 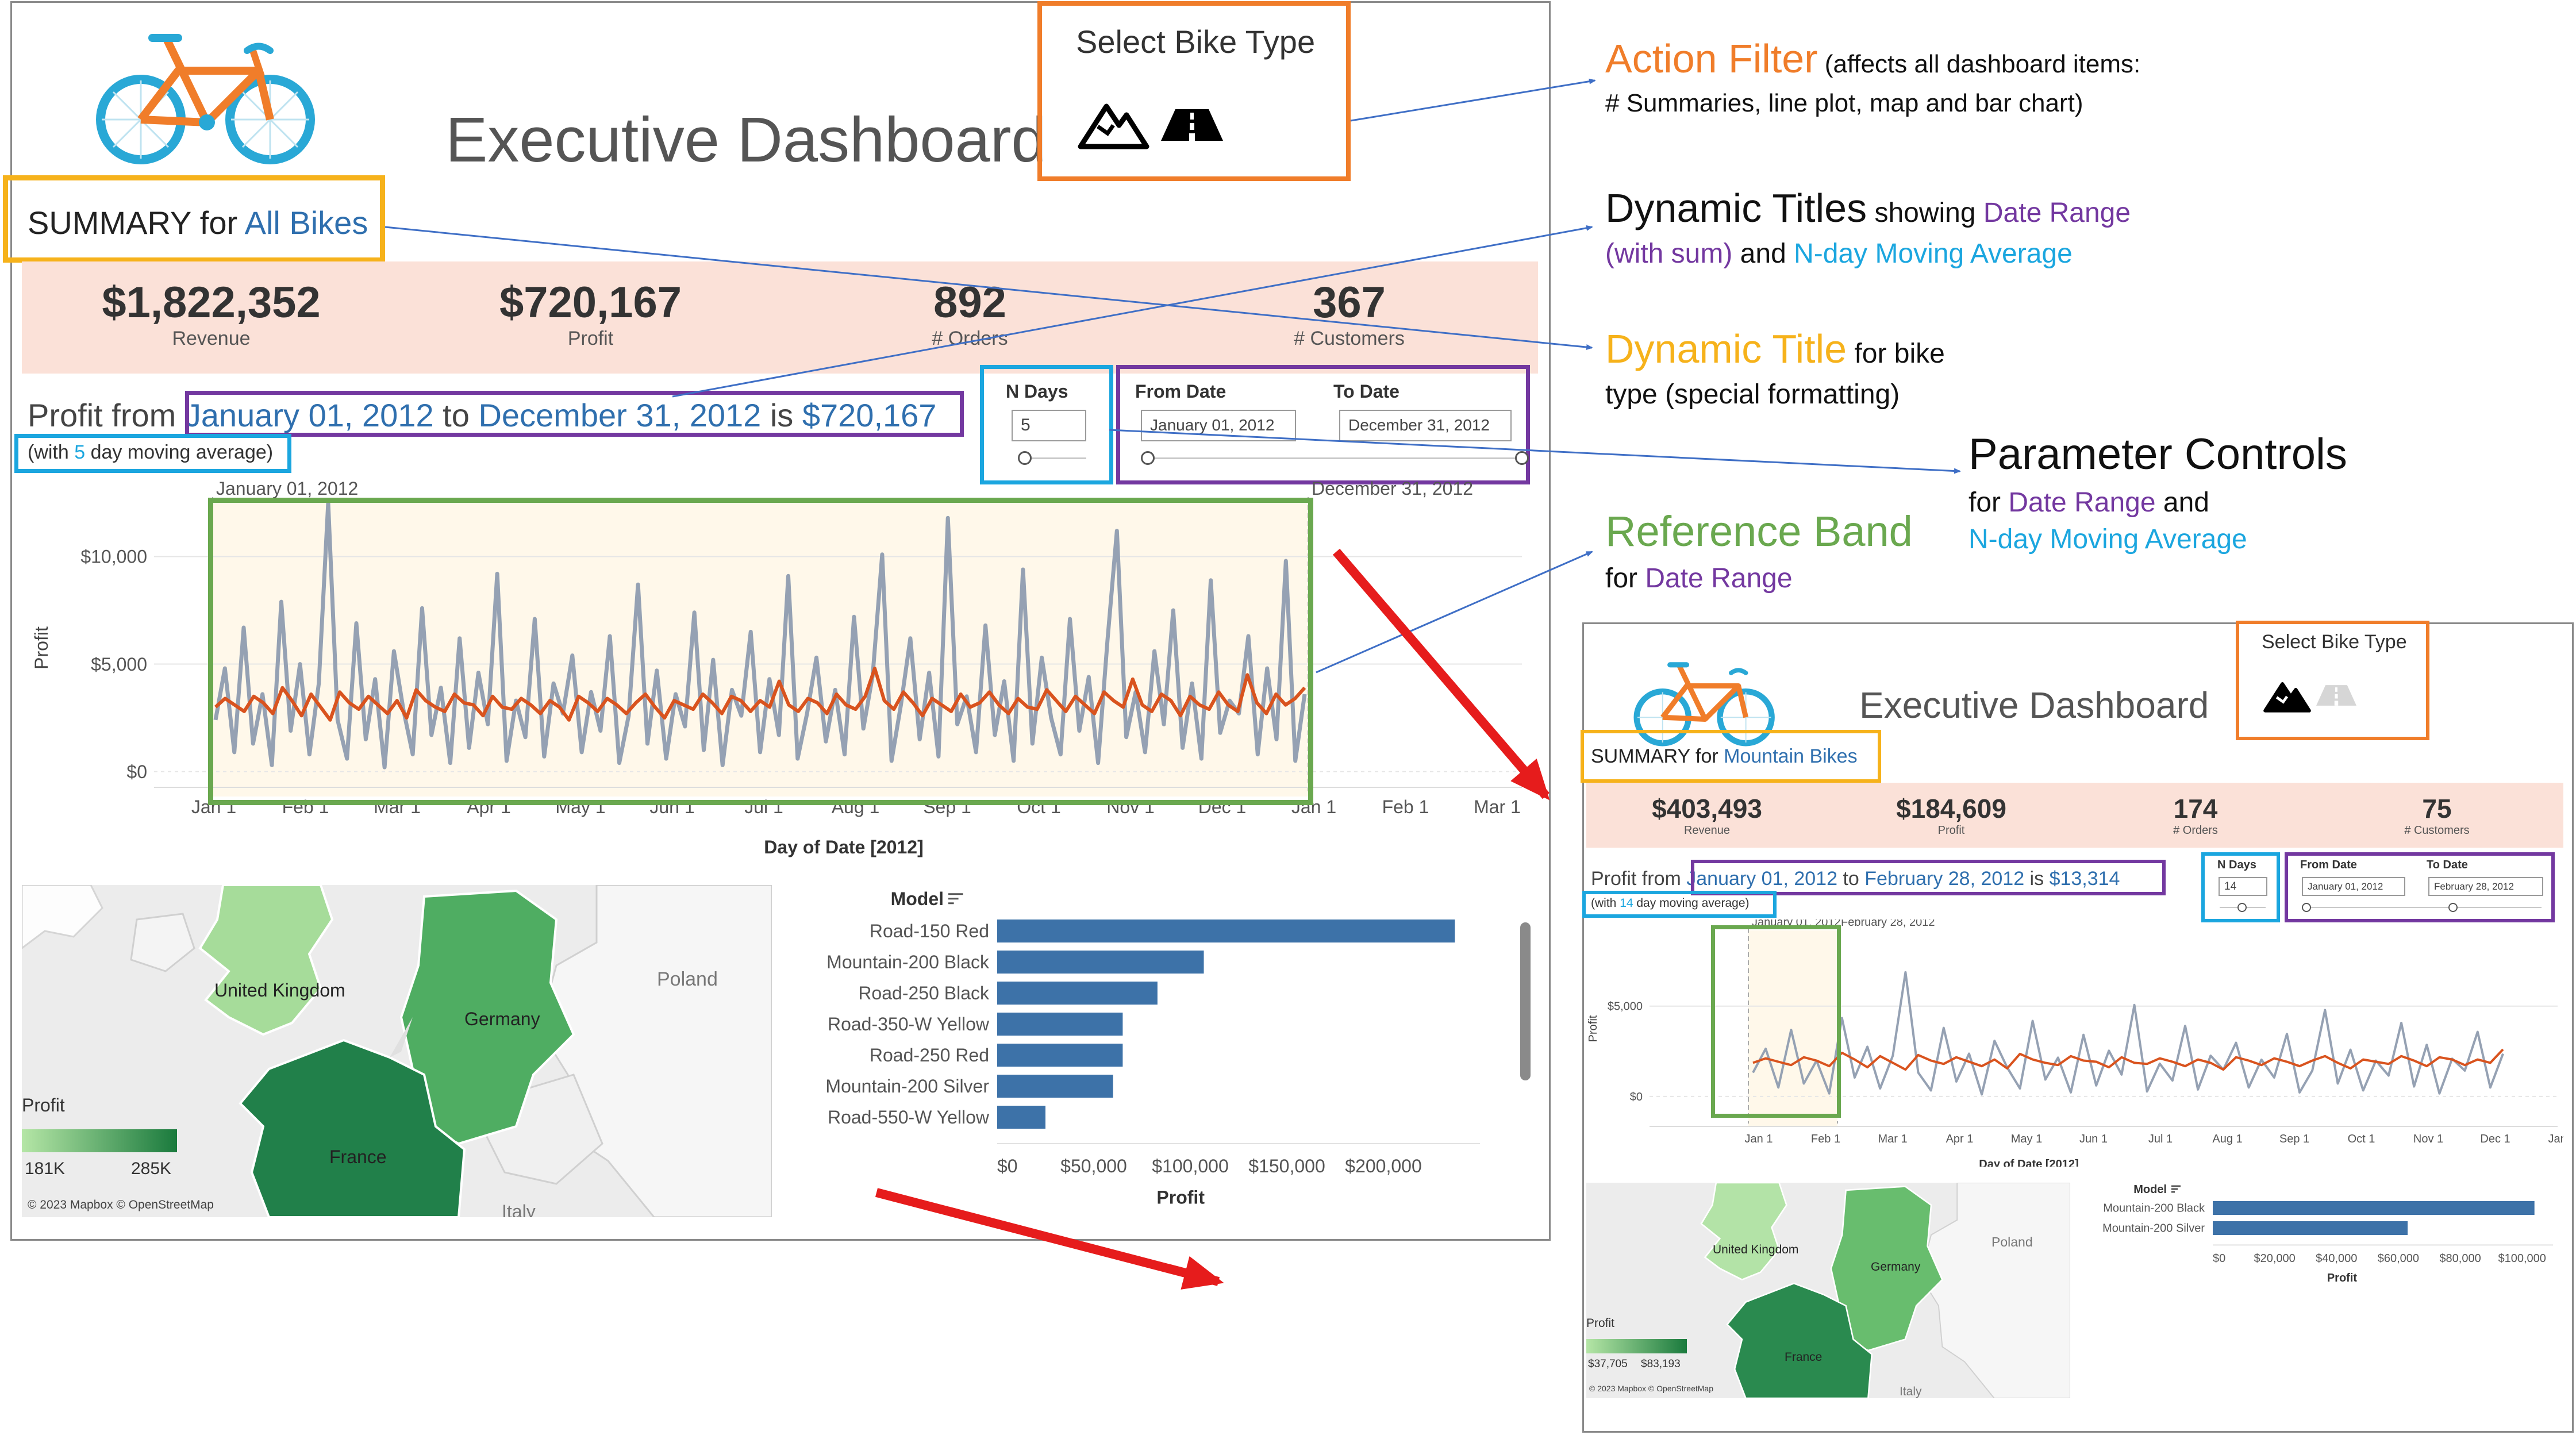 What do you see at coordinates (1776, 1021) in the screenshot?
I see `reference-band-box` at bounding box center [1776, 1021].